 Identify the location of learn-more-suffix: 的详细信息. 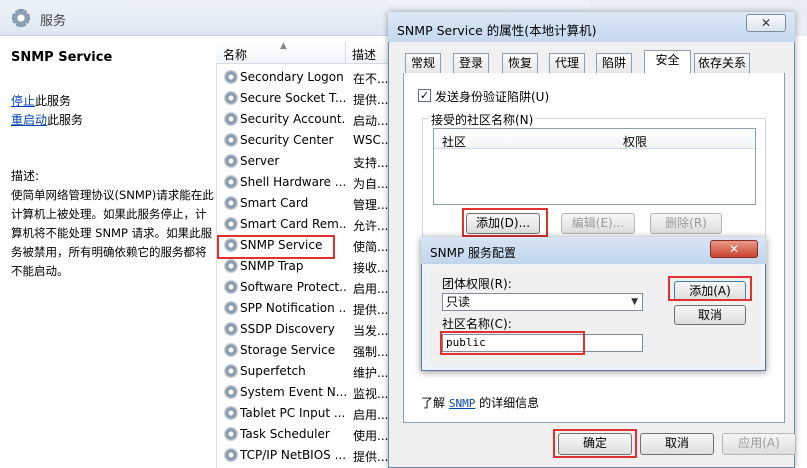
(509, 403).